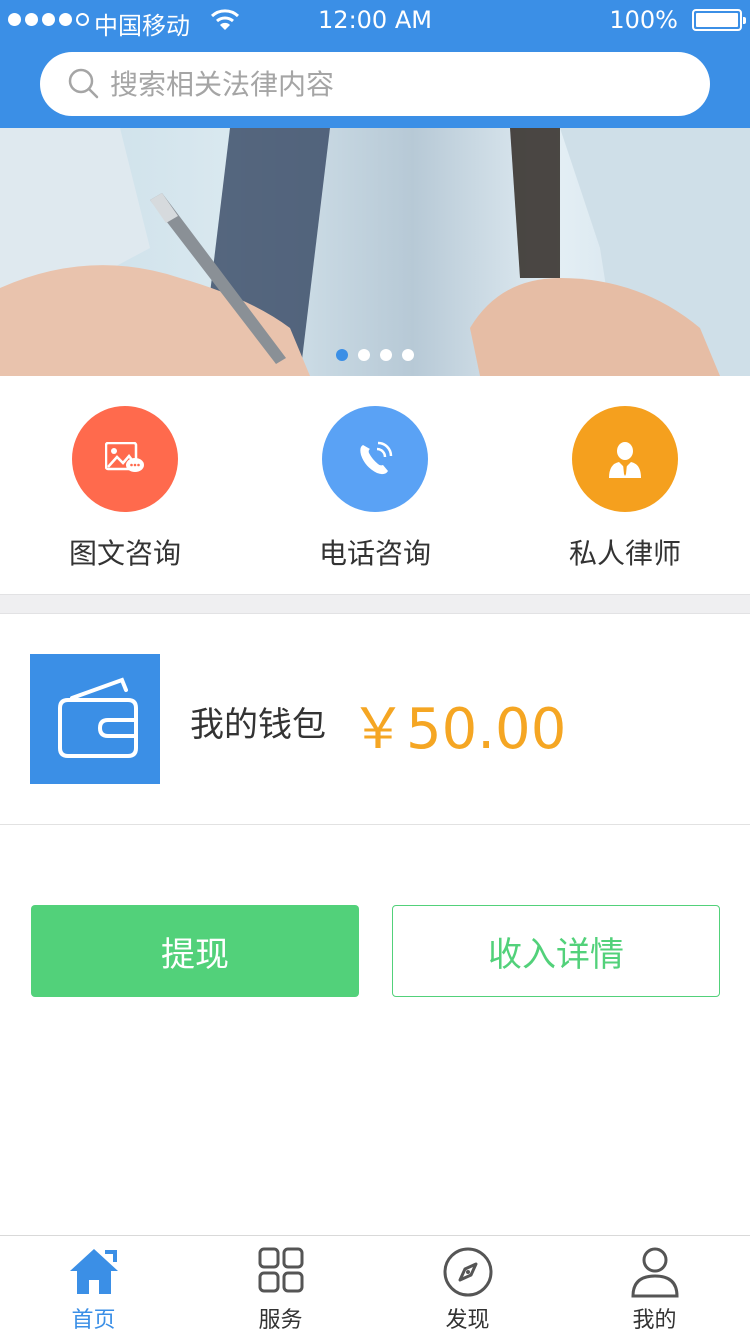 Image resolution: width=750 pixels, height=1335 pixels. I want to click on withdraw-button: 提现, so click(195, 951).